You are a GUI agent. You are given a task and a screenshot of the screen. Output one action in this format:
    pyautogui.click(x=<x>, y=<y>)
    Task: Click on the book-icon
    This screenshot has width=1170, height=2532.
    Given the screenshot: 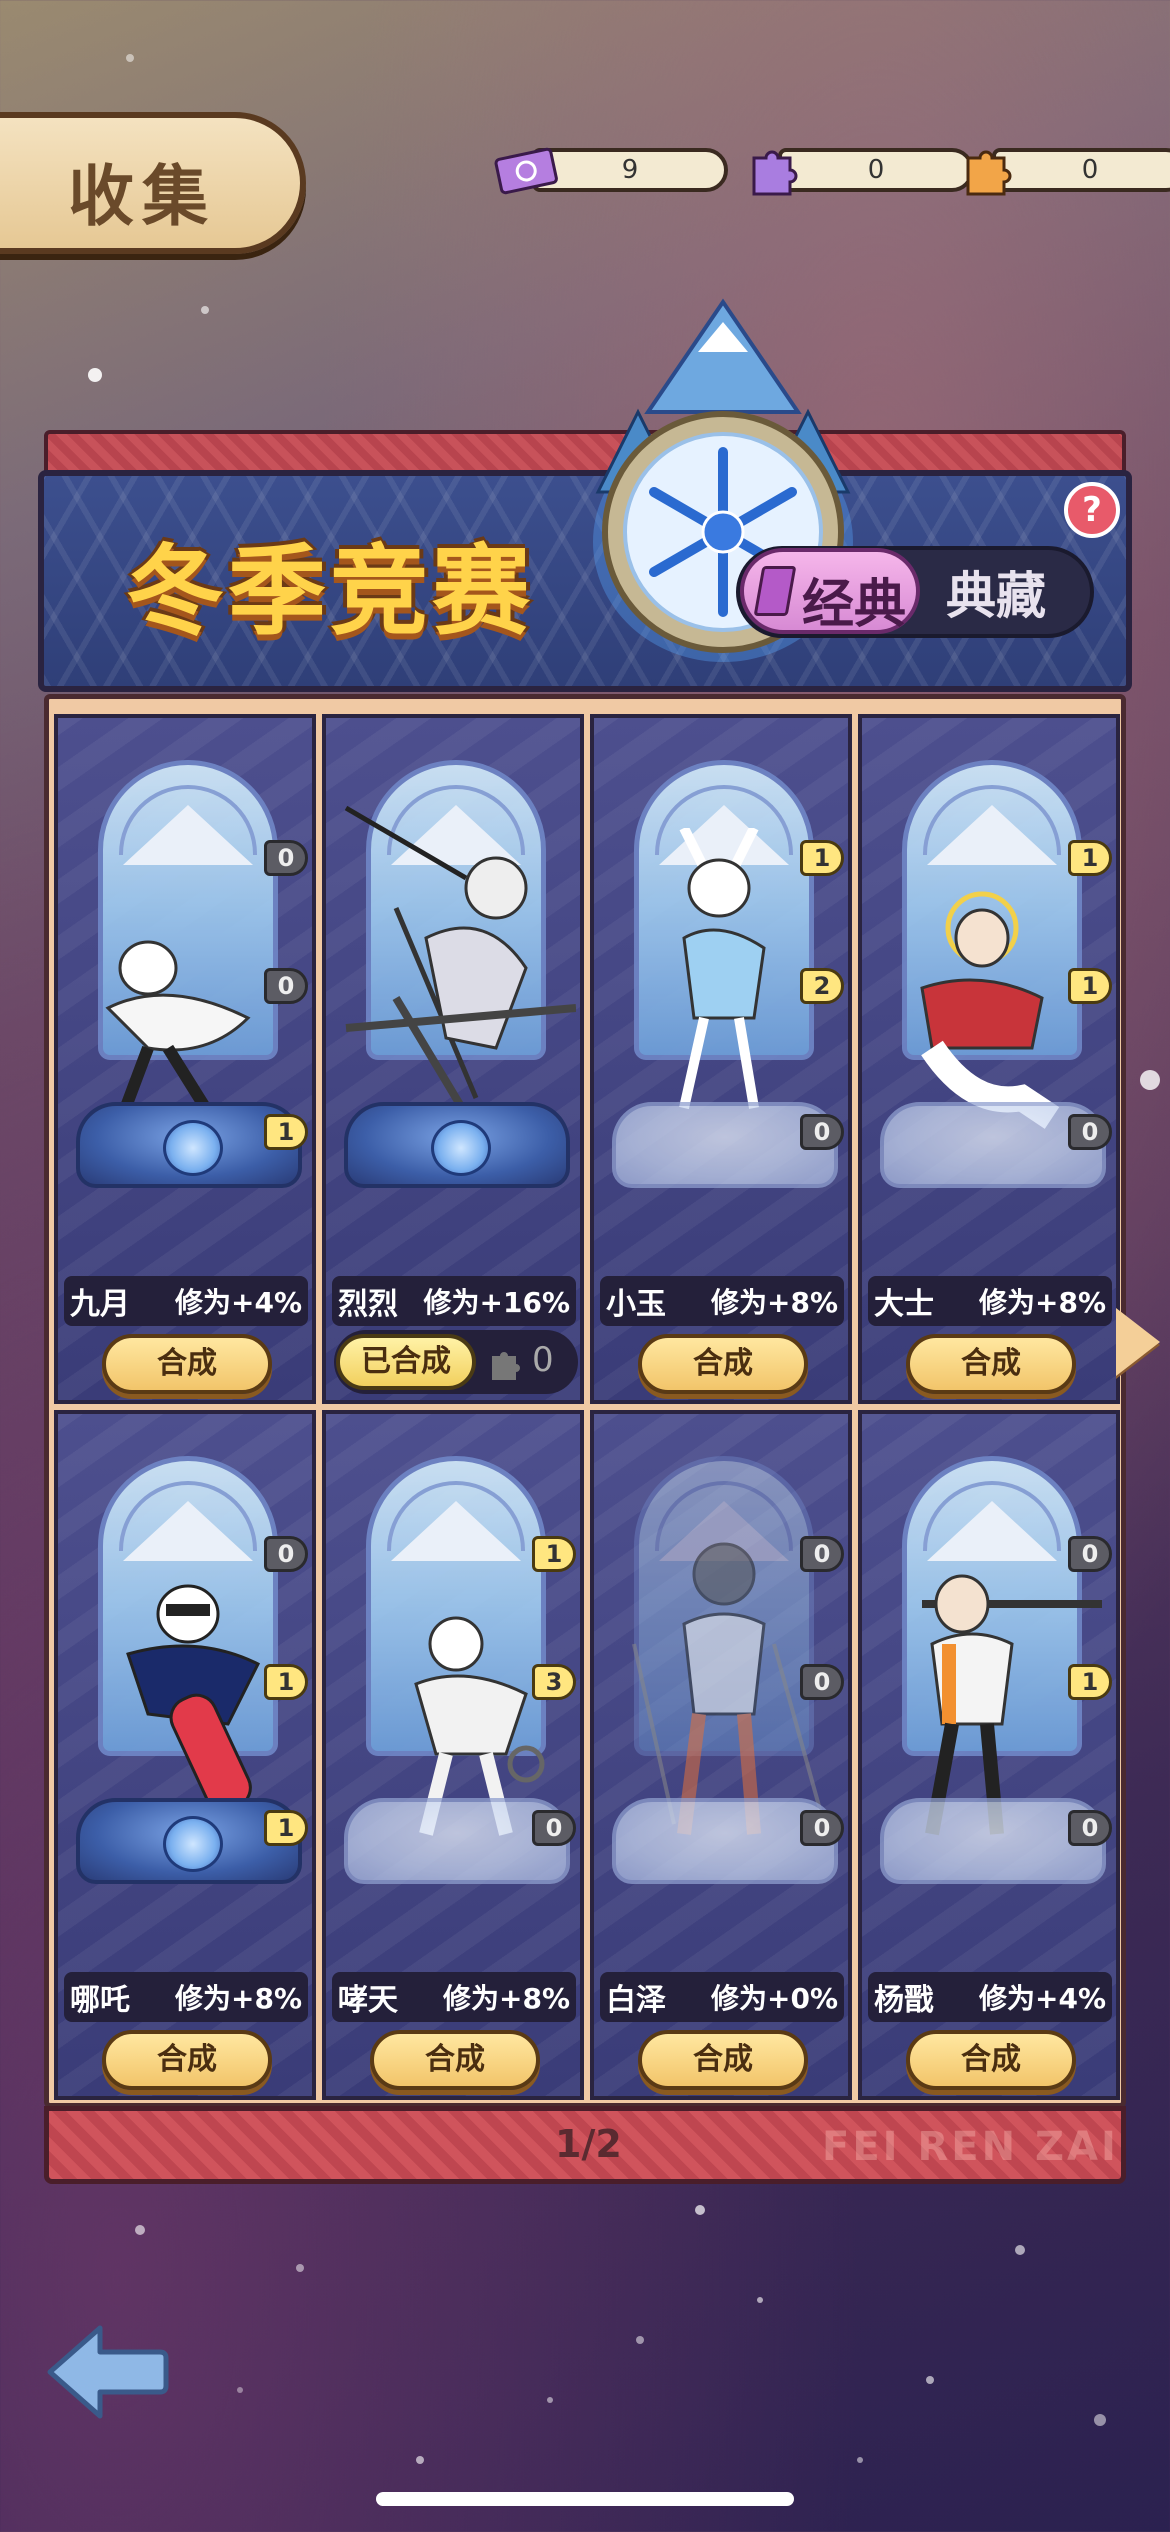 What is the action you would take?
    pyautogui.click(x=775, y=591)
    